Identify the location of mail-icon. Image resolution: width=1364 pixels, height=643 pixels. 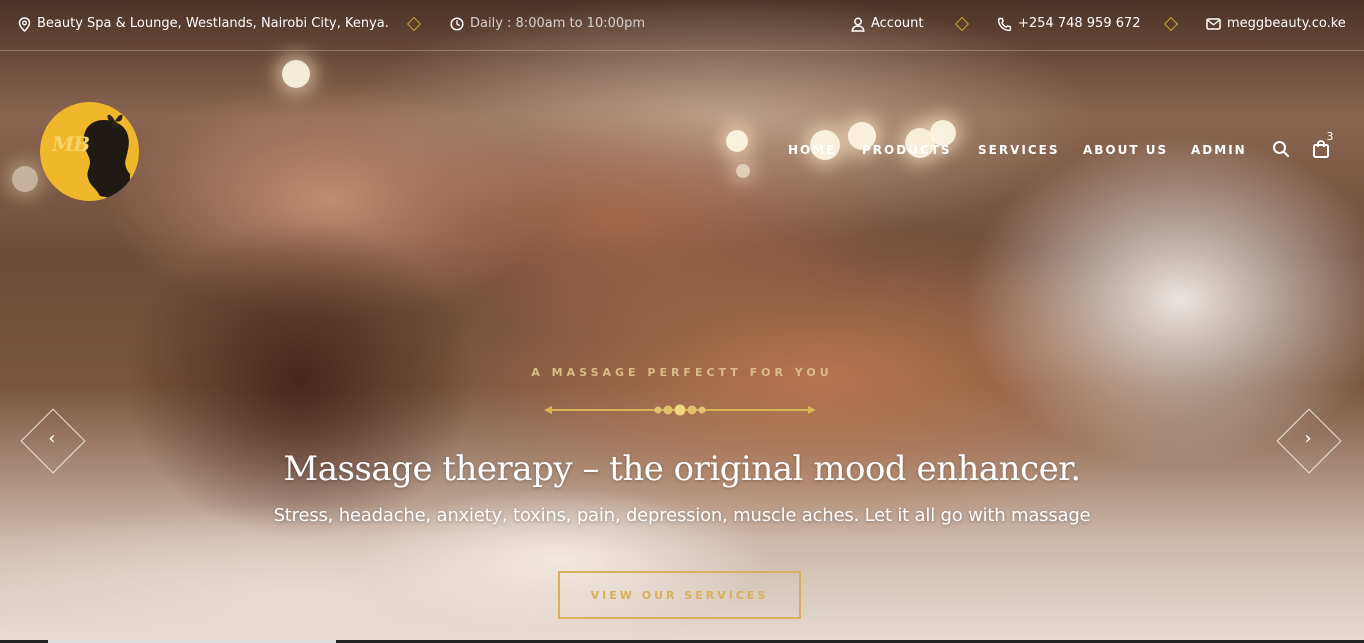
(1213, 24).